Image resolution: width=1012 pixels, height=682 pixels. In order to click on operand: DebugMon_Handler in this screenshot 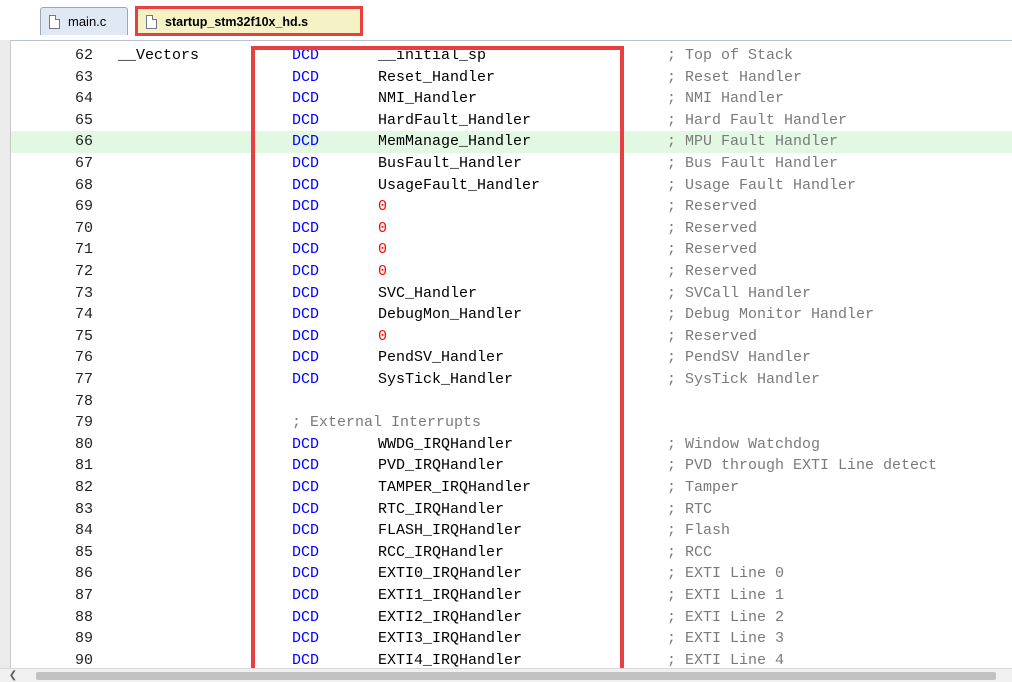, I will do `click(450, 315)`.